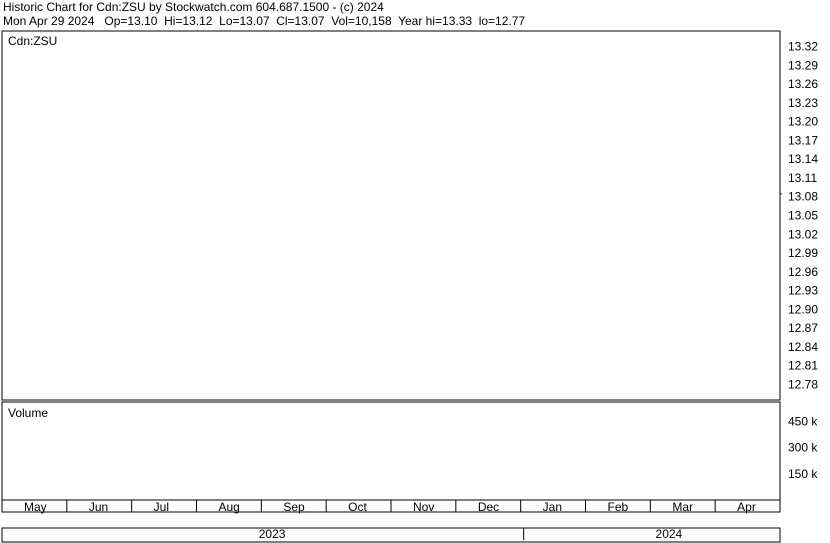 This screenshot has height=543, width=830. I want to click on price-tick-label: 12.93, so click(803, 291).